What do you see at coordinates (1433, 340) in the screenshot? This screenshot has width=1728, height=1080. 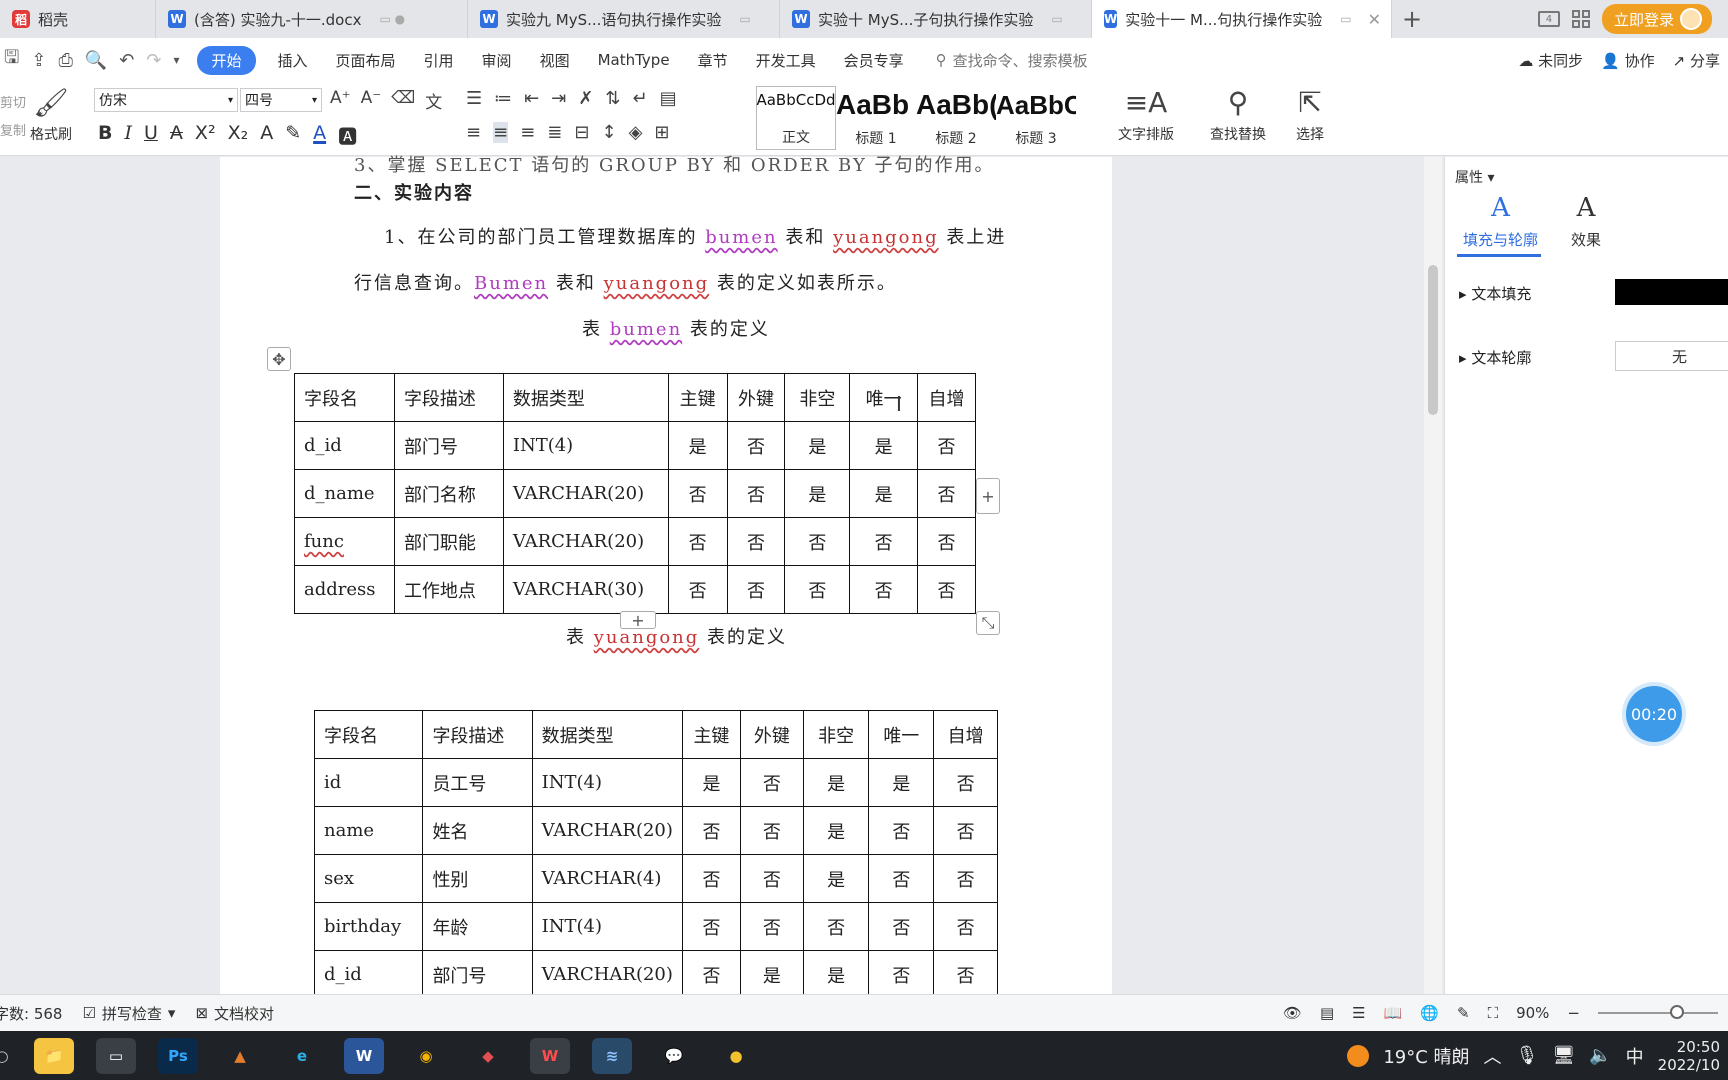 I see `scrollbar-thumb` at bounding box center [1433, 340].